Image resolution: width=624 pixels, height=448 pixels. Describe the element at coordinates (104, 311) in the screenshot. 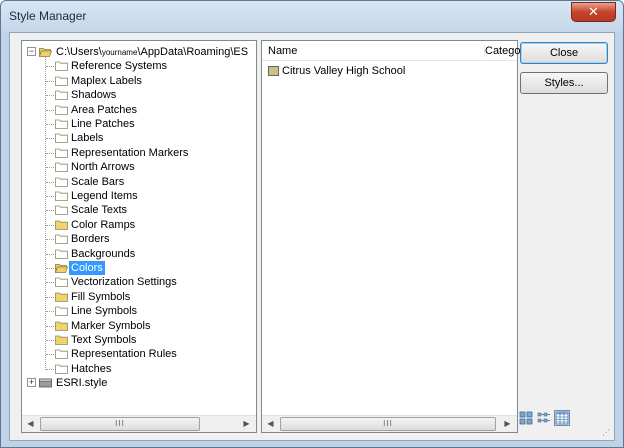

I see `tree-item-label: Line Symbols` at that location.